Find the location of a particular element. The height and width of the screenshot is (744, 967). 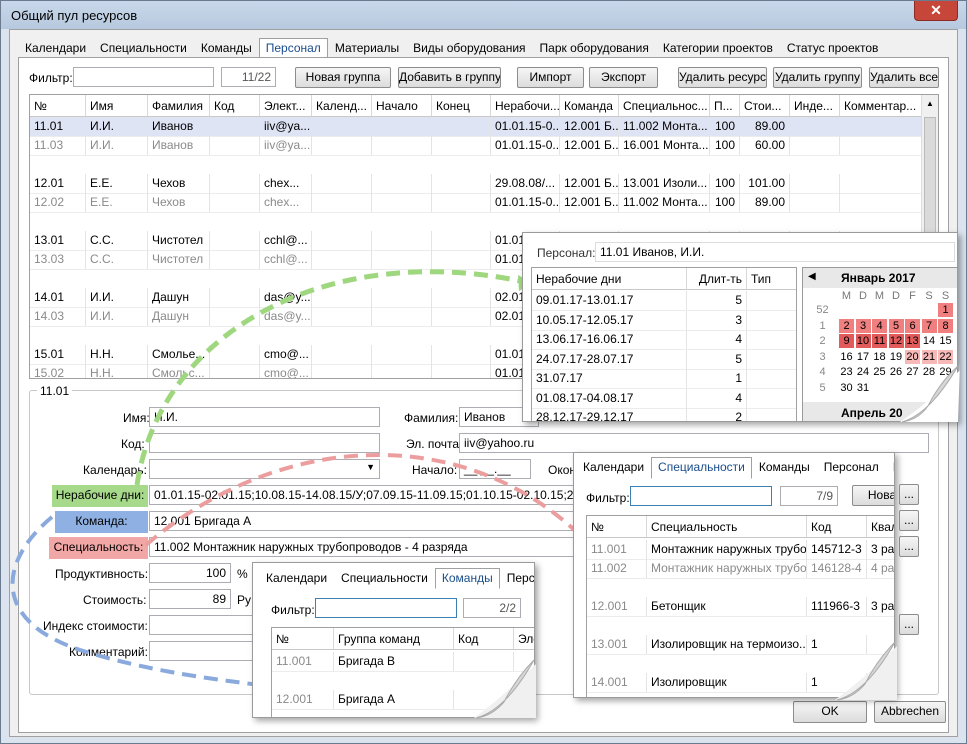

nonwork-cell-range: 10.05.17-12.05.17 is located at coordinates (609, 320).